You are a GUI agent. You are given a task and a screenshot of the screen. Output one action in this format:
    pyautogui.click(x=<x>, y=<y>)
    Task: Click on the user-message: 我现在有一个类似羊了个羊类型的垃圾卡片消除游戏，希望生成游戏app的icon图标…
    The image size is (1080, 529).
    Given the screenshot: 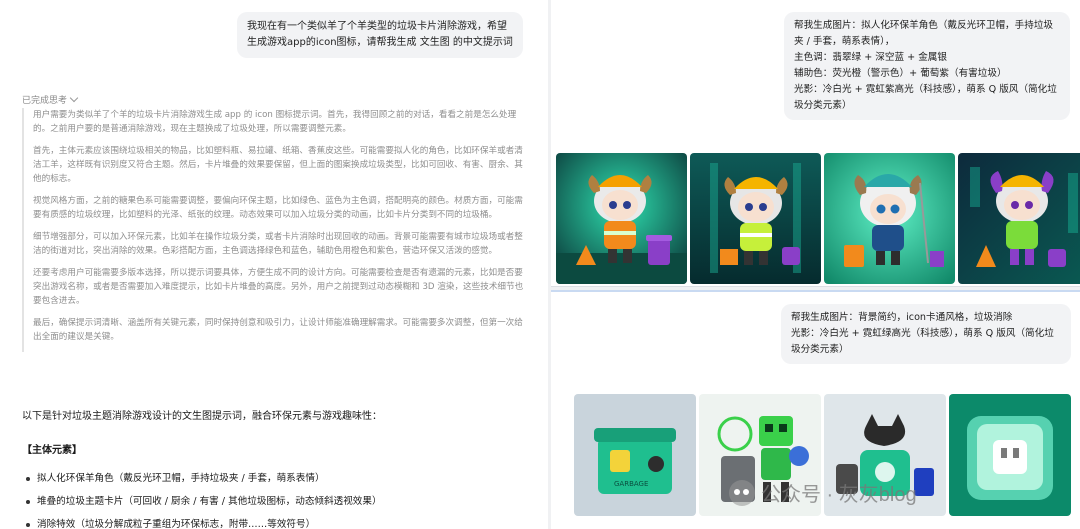 What is the action you would take?
    pyautogui.click(x=380, y=35)
    